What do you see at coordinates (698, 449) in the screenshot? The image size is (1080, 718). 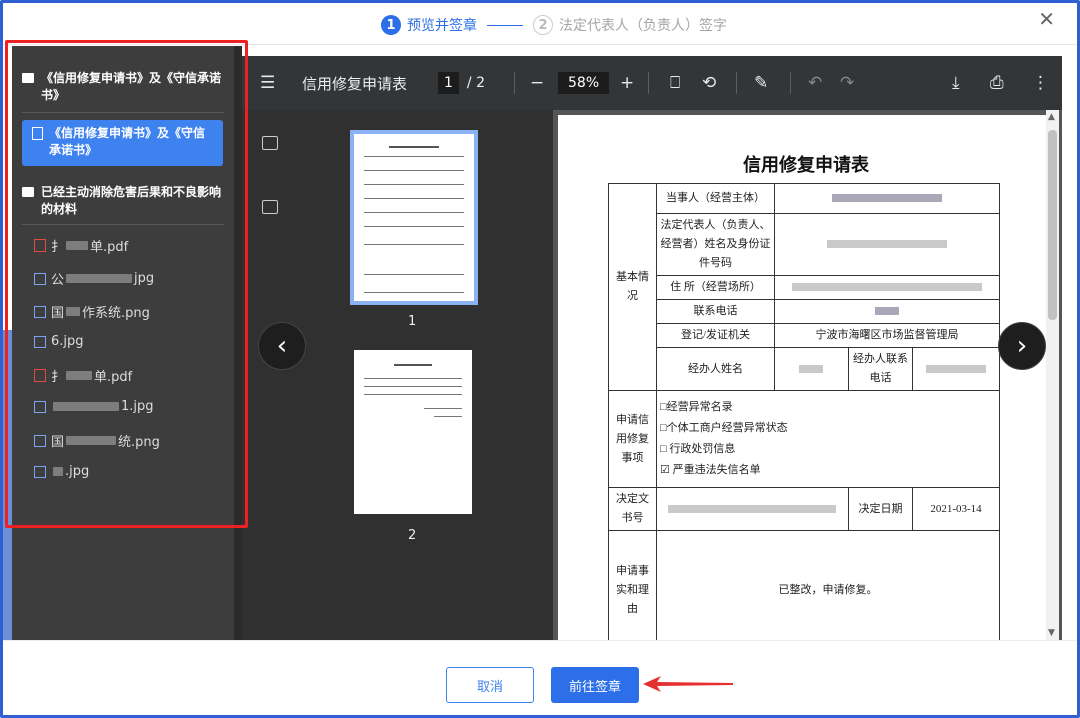 I see `option-admin-penalty: □ 行政处罚信息` at bounding box center [698, 449].